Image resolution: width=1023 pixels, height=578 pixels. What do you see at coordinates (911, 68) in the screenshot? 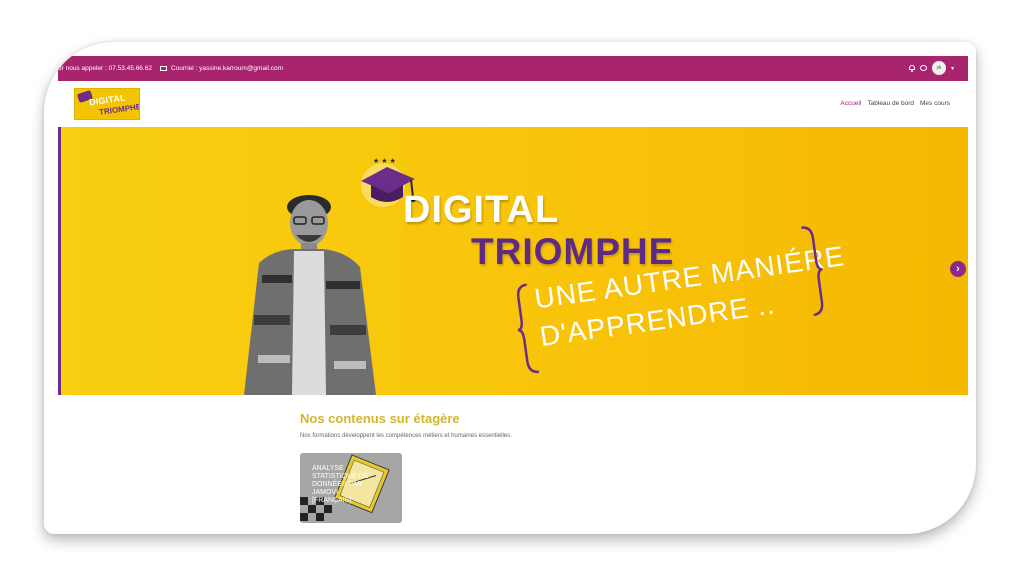
I see `bell-icon` at bounding box center [911, 68].